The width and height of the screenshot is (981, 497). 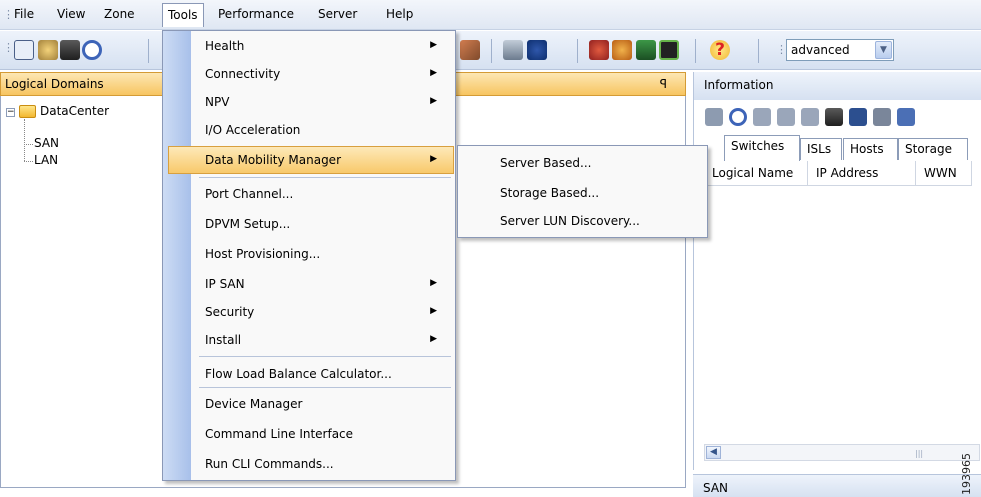 What do you see at coordinates (882, 117) in the screenshot?
I see `print-icon` at bounding box center [882, 117].